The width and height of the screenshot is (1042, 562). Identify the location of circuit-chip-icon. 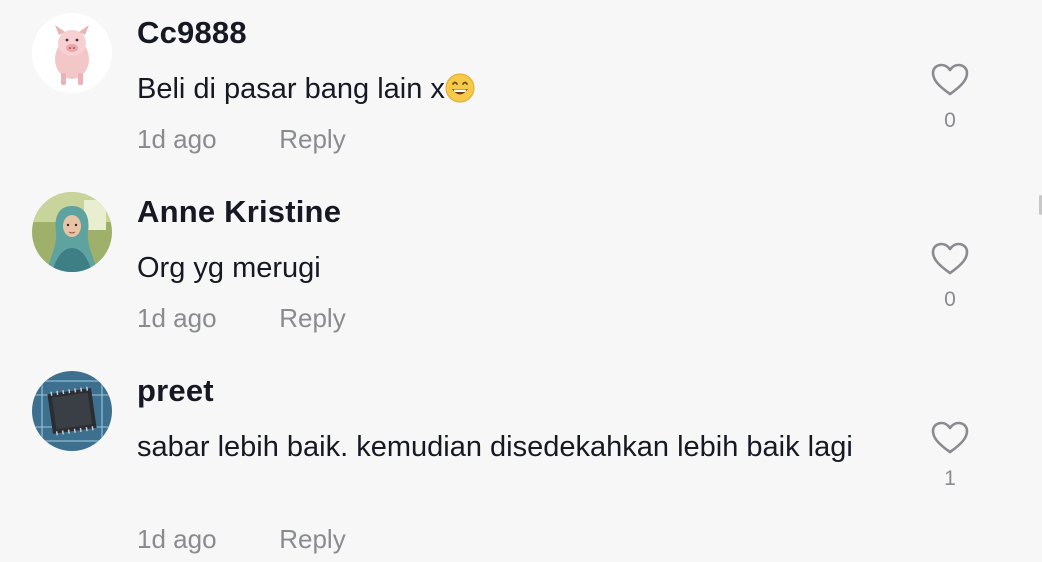
(72, 411).